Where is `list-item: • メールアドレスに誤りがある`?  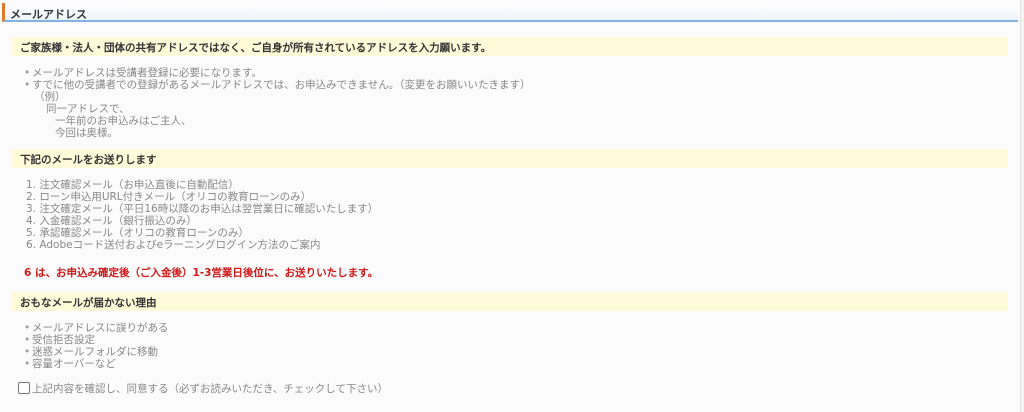 list-item: • メールアドレスに誤りがある is located at coordinates (96, 328).